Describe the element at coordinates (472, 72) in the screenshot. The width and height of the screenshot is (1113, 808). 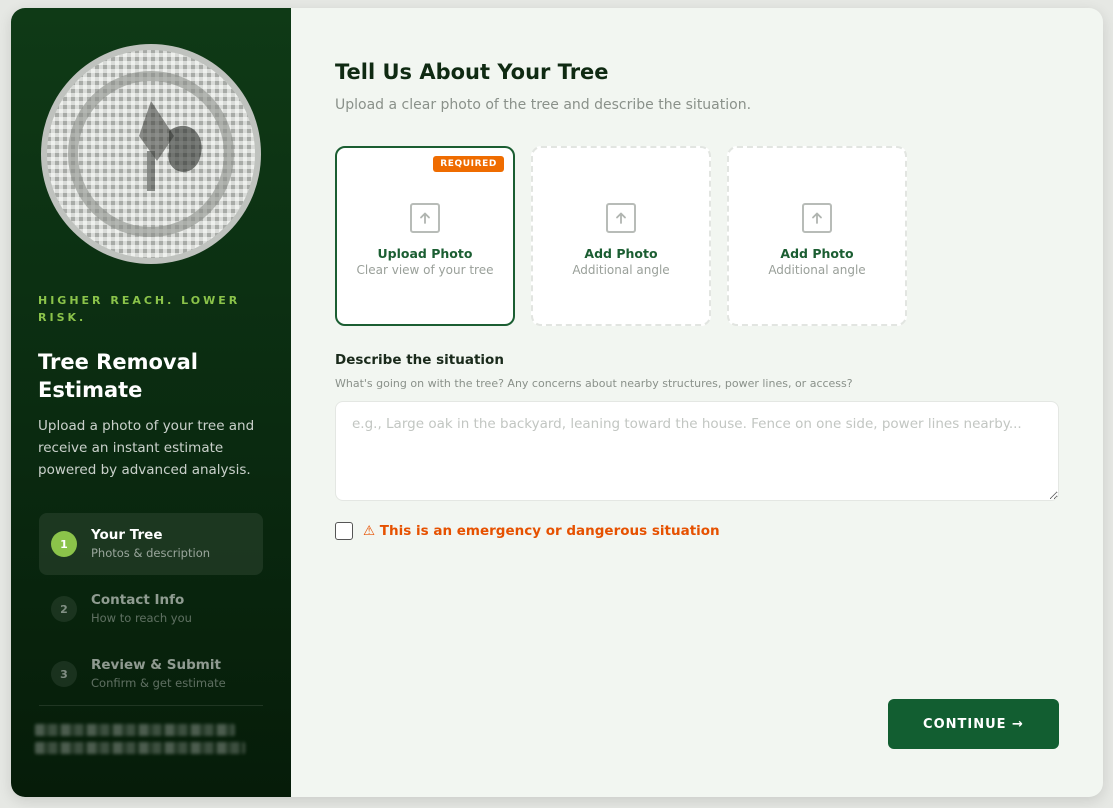
I see `page-title: Tell Us About Your Tree` at that location.